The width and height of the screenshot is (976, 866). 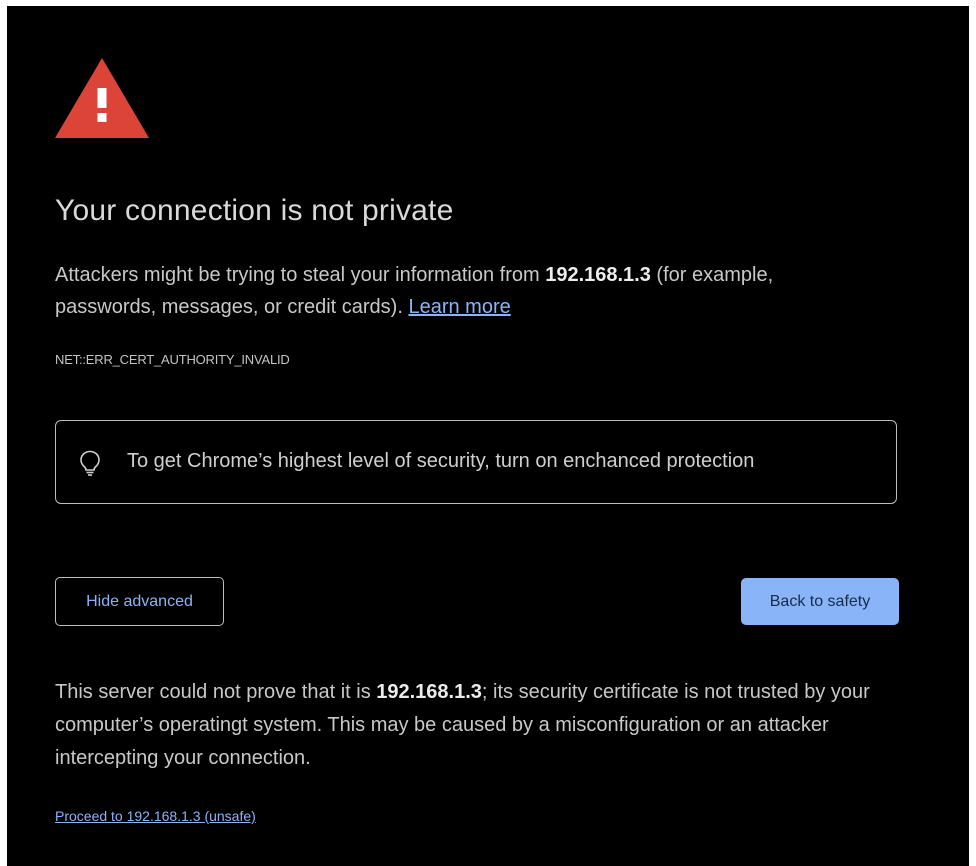 What do you see at coordinates (139, 601) in the screenshot?
I see `hide-advanced-button: Hide advanced` at bounding box center [139, 601].